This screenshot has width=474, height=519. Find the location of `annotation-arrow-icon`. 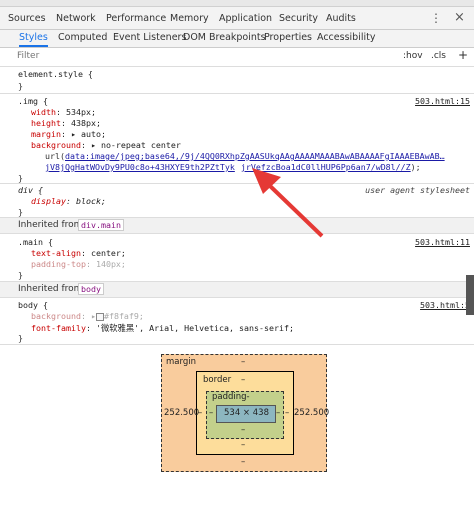

annotation-arrow-icon is located at coordinates (288, 203).